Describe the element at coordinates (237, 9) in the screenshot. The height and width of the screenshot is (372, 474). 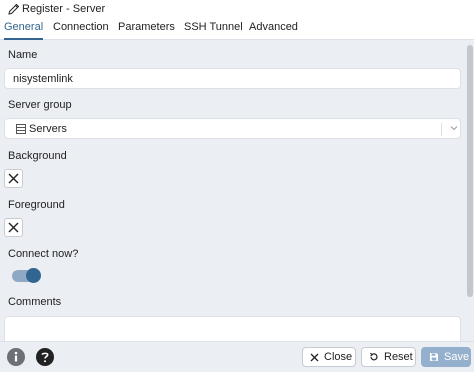
I see `title-bar: Register - Server` at that location.